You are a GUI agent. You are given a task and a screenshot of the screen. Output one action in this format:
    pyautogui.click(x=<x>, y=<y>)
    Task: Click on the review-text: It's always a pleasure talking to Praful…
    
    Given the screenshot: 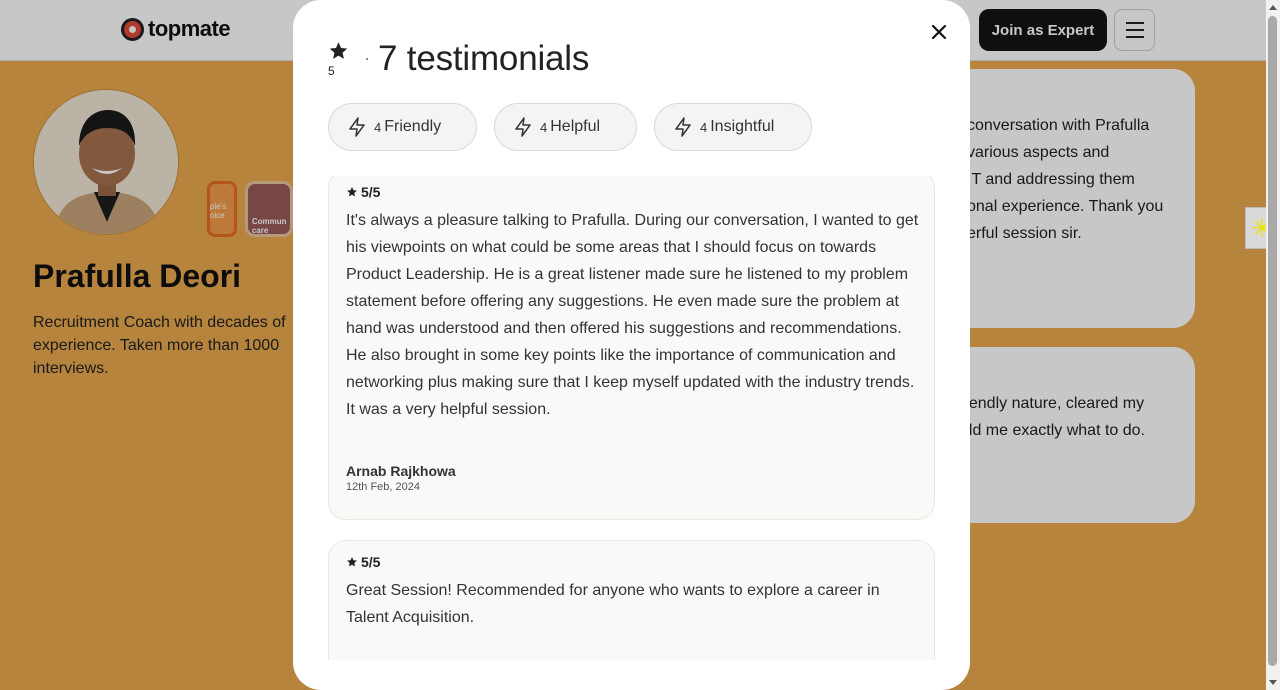 What is the action you would take?
    pyautogui.click(x=632, y=315)
    